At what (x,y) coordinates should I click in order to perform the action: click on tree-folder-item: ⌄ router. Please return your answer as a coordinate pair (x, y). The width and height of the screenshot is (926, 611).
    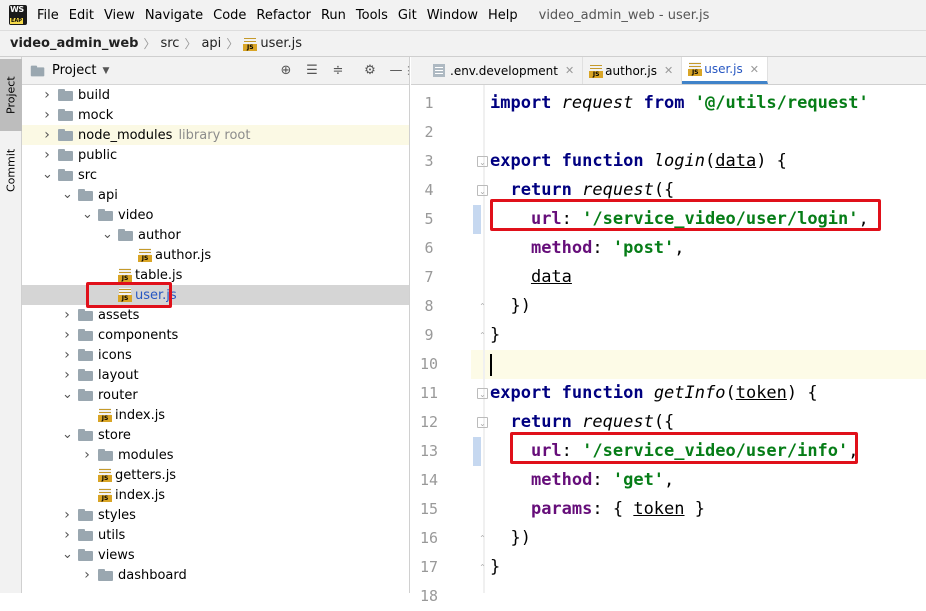
    Looking at the image, I should click on (215, 395).